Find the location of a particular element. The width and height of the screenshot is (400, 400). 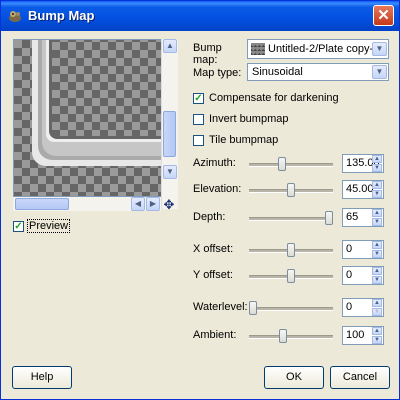

depth-value: 65 is located at coordinates (352, 217).